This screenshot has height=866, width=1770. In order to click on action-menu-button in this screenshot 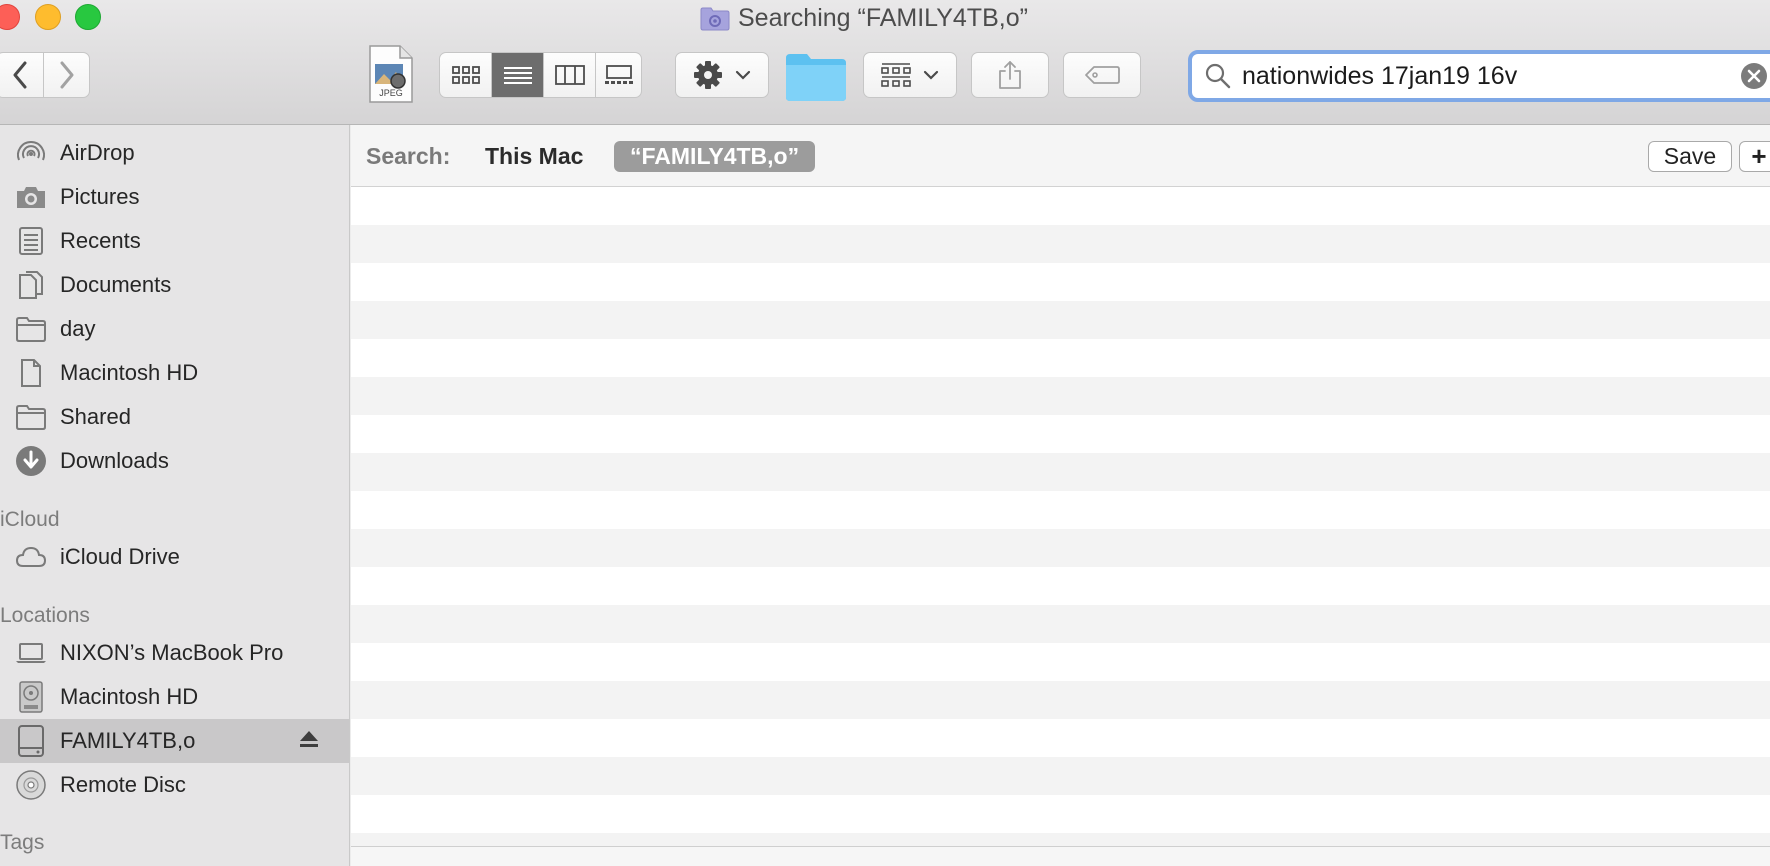, I will do `click(722, 75)`.